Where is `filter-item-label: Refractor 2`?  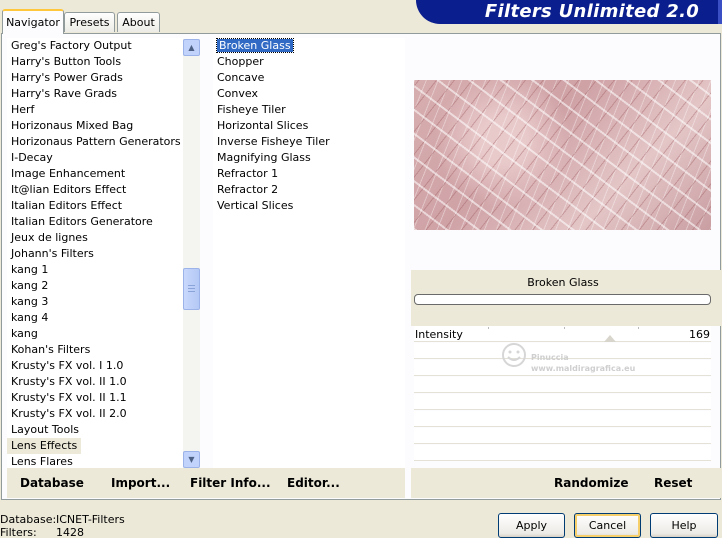 filter-item-label: Refractor 2 is located at coordinates (248, 189).